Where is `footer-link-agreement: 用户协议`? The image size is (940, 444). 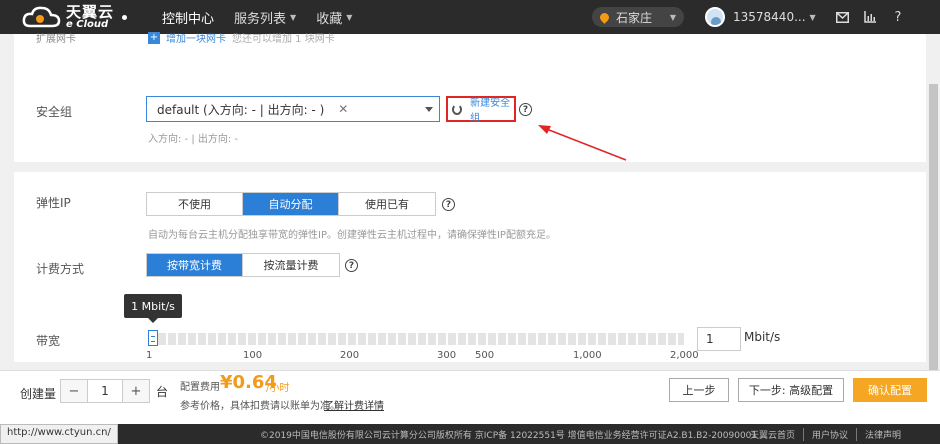 footer-link-agreement: 用户协议 is located at coordinates (829, 434).